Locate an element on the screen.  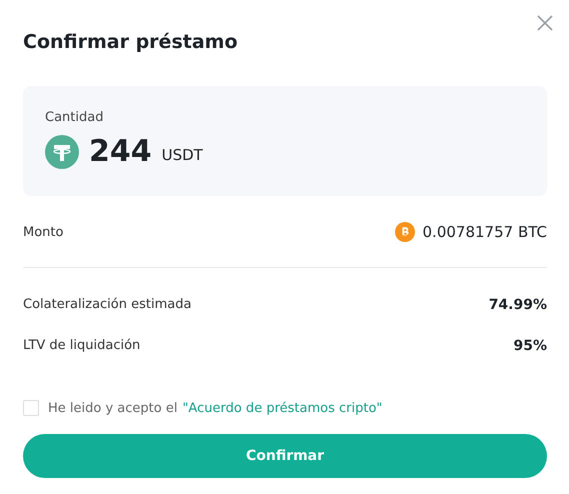
tether-coin-icon is located at coordinates (62, 152).